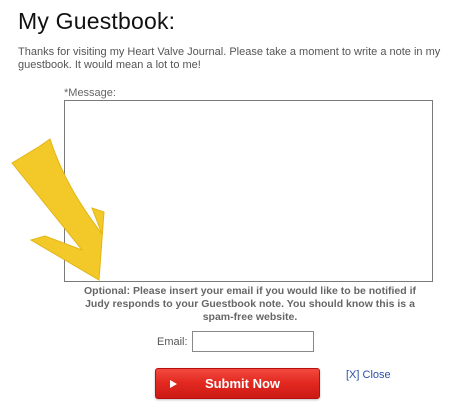 The width and height of the screenshot is (463, 415). What do you see at coordinates (172, 342) in the screenshot?
I see `email-label: Email:` at bounding box center [172, 342].